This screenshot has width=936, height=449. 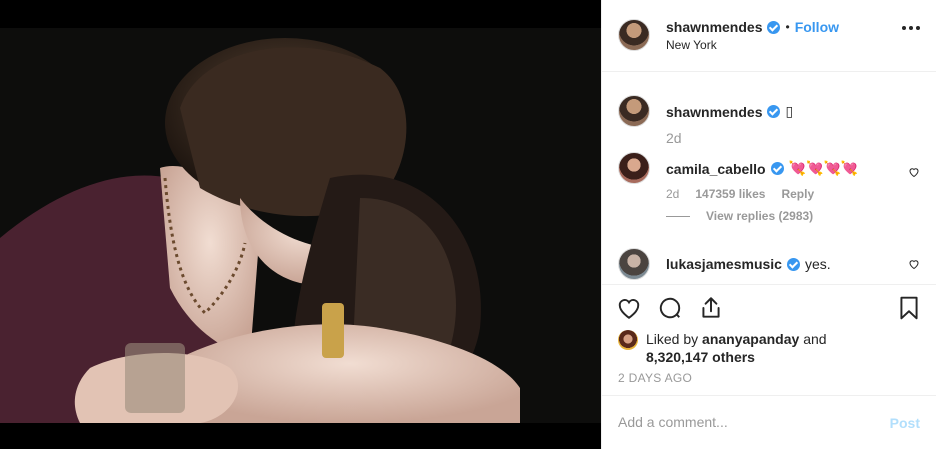 What do you see at coordinates (813, 339) in the screenshot?
I see `liked-by-and: and` at bounding box center [813, 339].